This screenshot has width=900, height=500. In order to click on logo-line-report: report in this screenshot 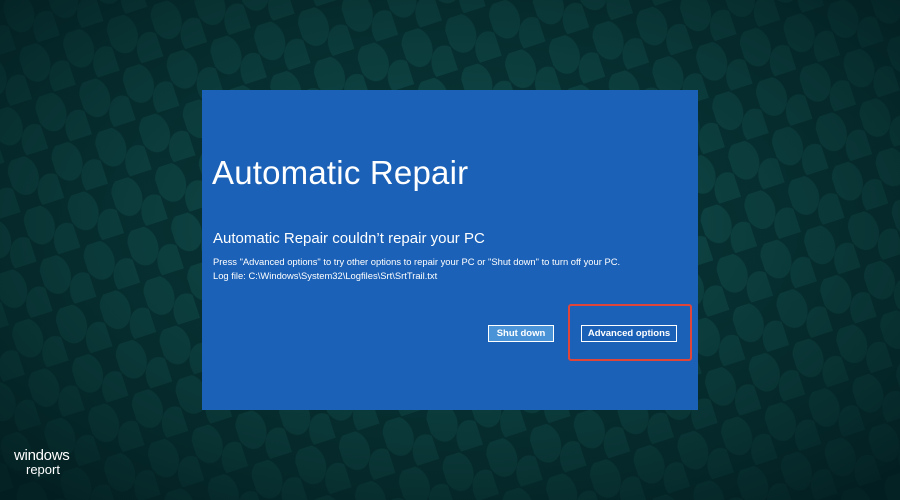, I will do `click(43, 469)`.